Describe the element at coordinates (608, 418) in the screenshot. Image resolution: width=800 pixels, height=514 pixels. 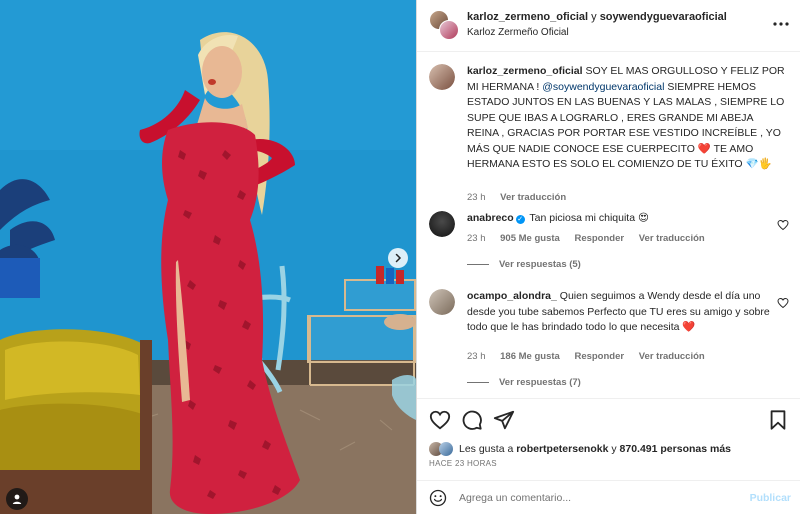
I see `action-bar` at that location.